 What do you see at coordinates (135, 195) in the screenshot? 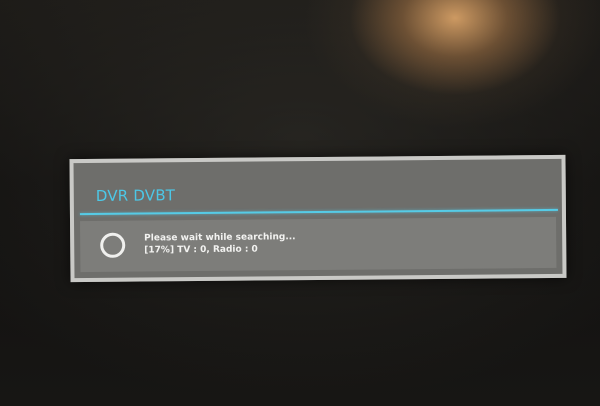
I see `dialog-title: DVR DVBT` at bounding box center [135, 195].